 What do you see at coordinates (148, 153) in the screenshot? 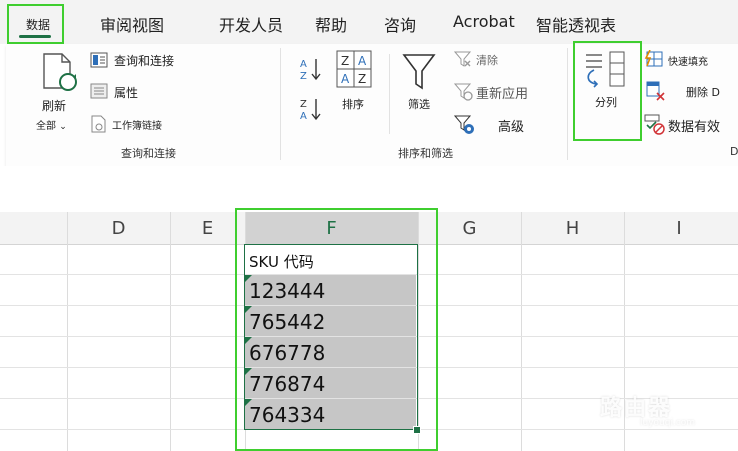
I see `query-group-label: 查询和连接` at bounding box center [148, 153].